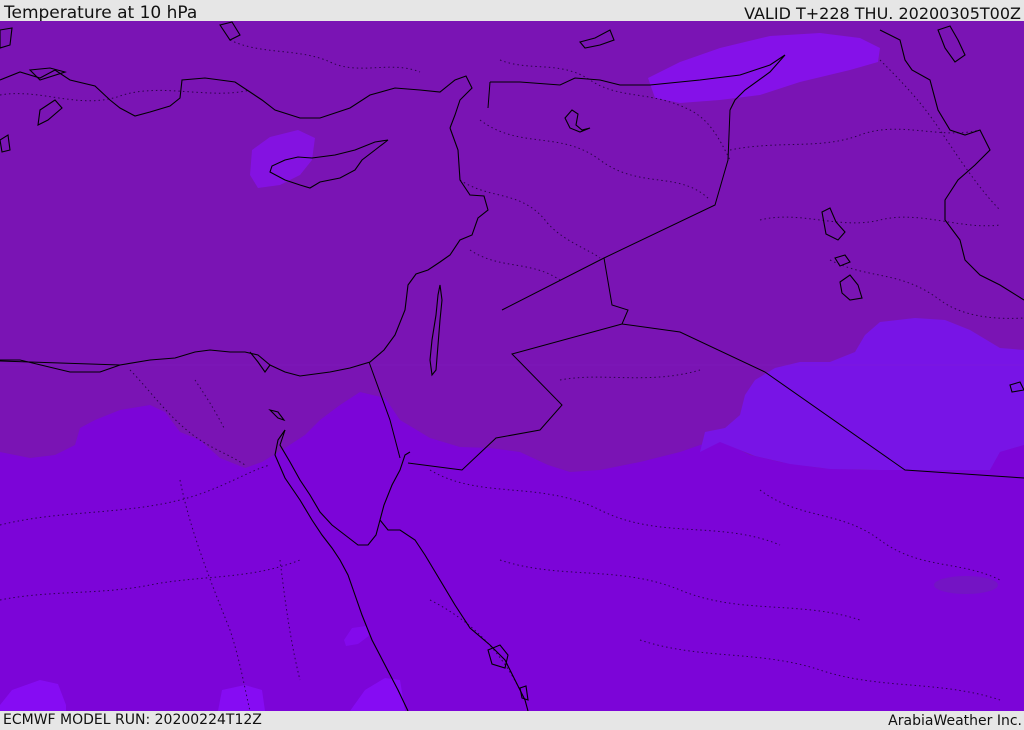 Image resolution: width=1024 pixels, height=730 pixels. Describe the element at coordinates (132, 720) in the screenshot. I see `model-run-label: ECMWF MODEL RUN: 20200224T12Z` at that location.